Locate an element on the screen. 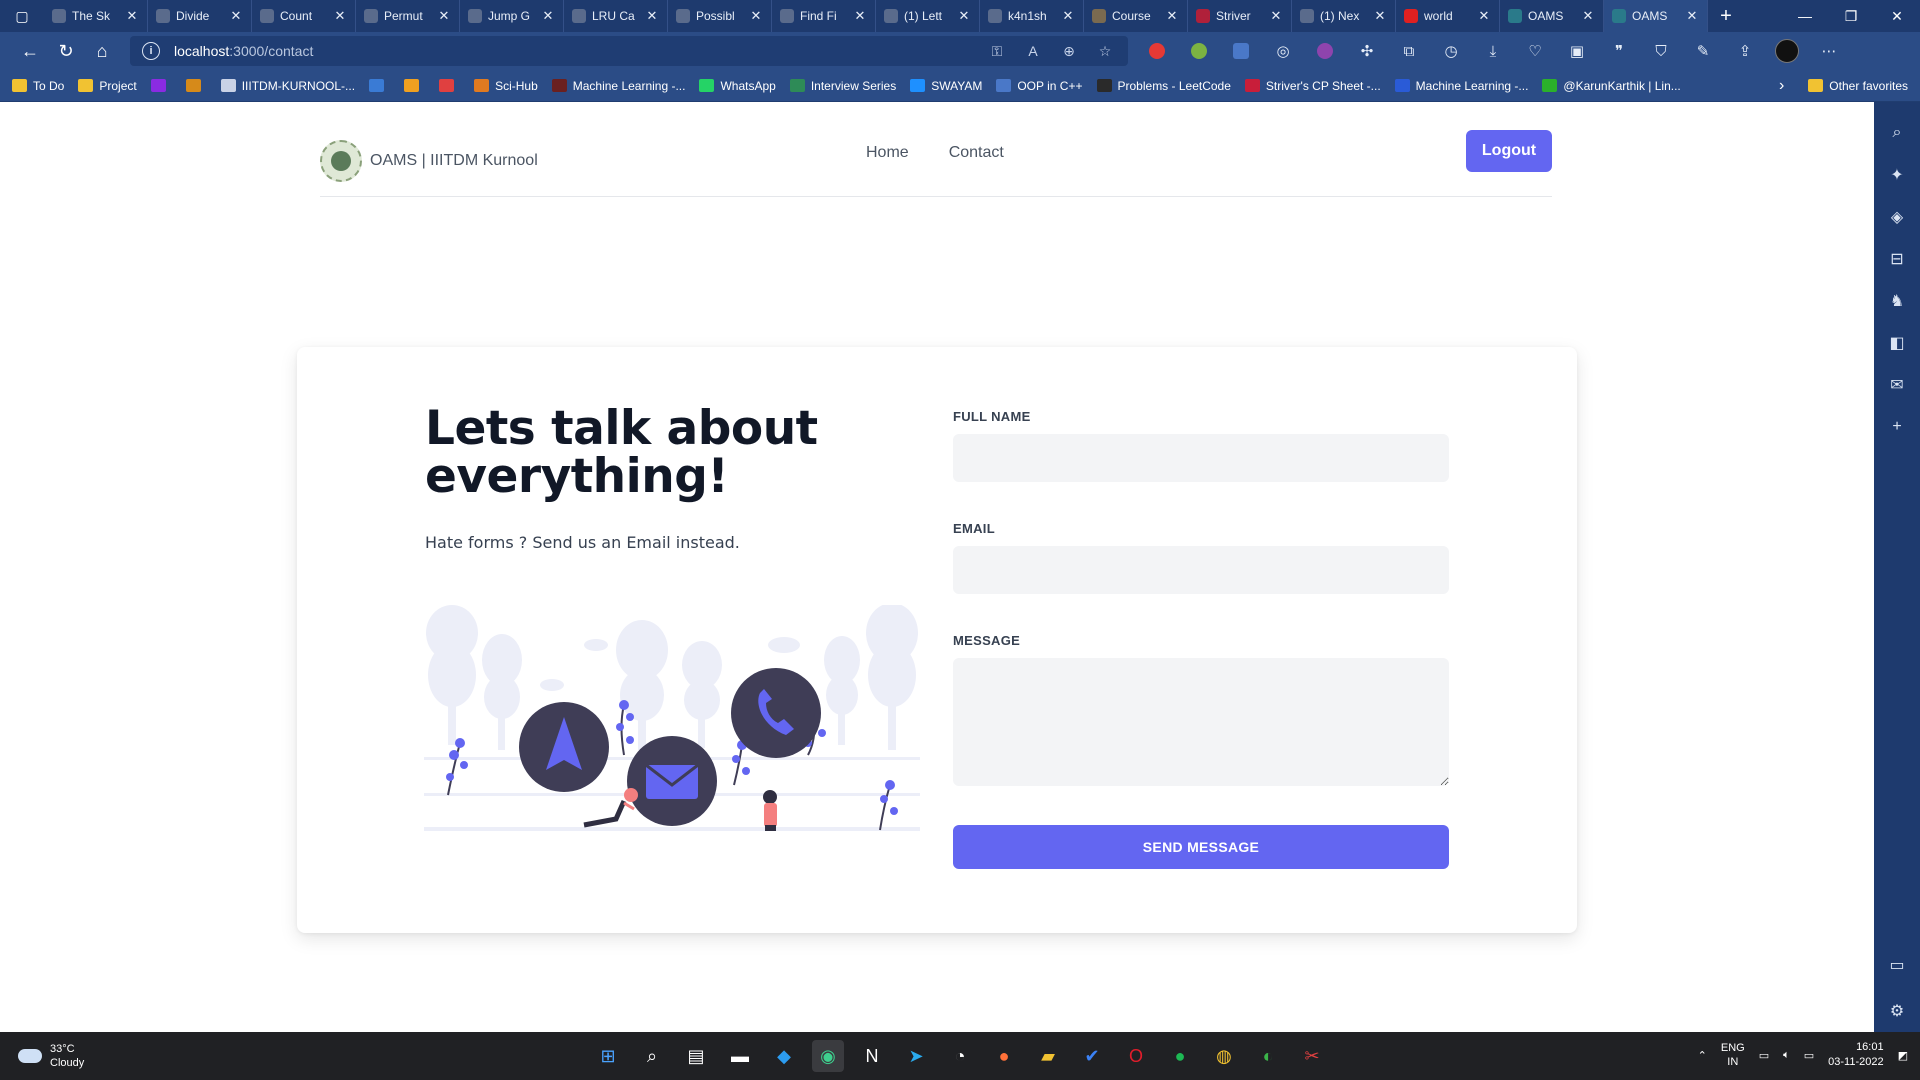 This screenshot has width=1920, height=1080. collections-icon: ⧉ is located at coordinates (1409, 51).